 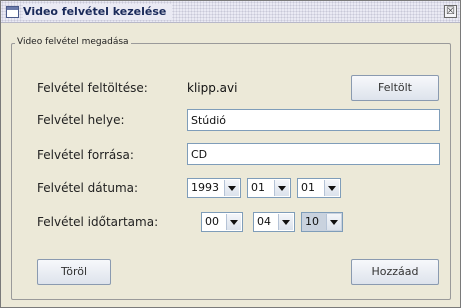 What do you see at coordinates (274, 222) in the screenshot?
I see `duration-minutes-select: 04` at bounding box center [274, 222].